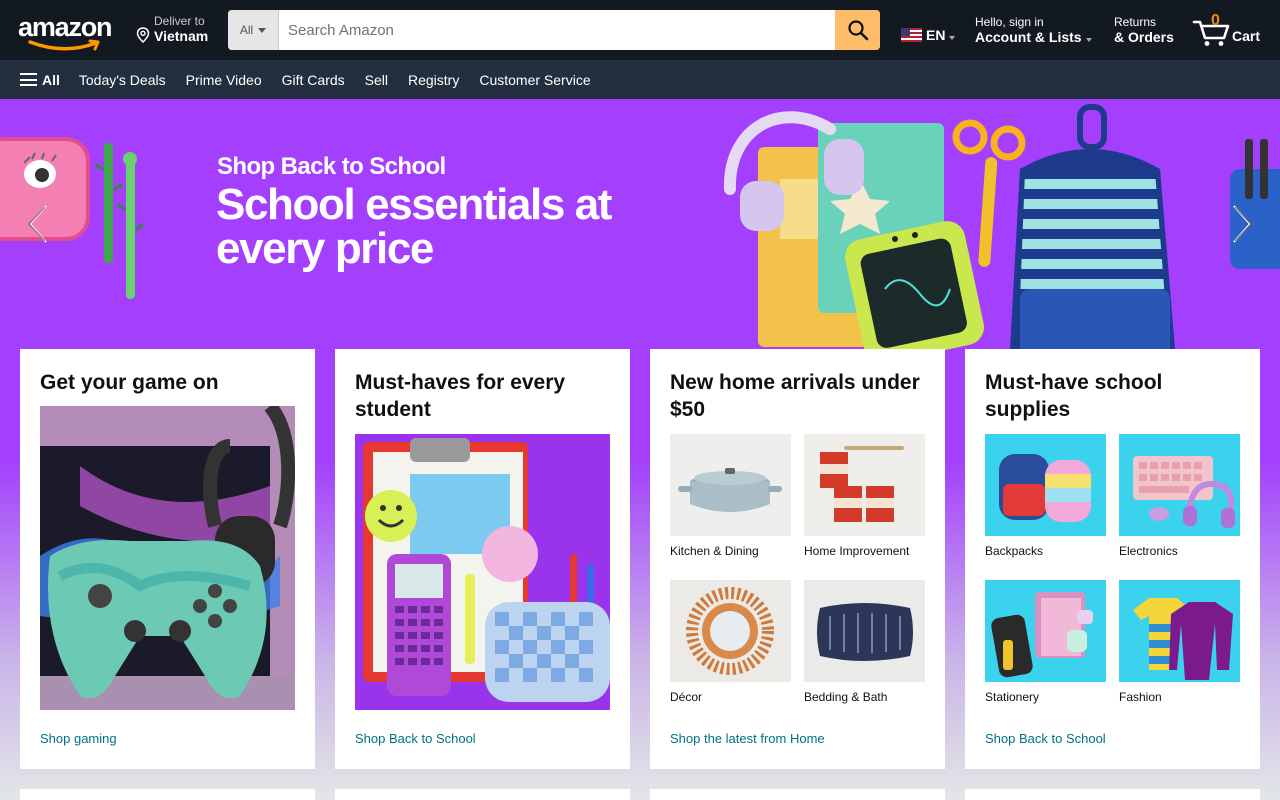  I want to click on all-menu-label: All, so click(51, 79).